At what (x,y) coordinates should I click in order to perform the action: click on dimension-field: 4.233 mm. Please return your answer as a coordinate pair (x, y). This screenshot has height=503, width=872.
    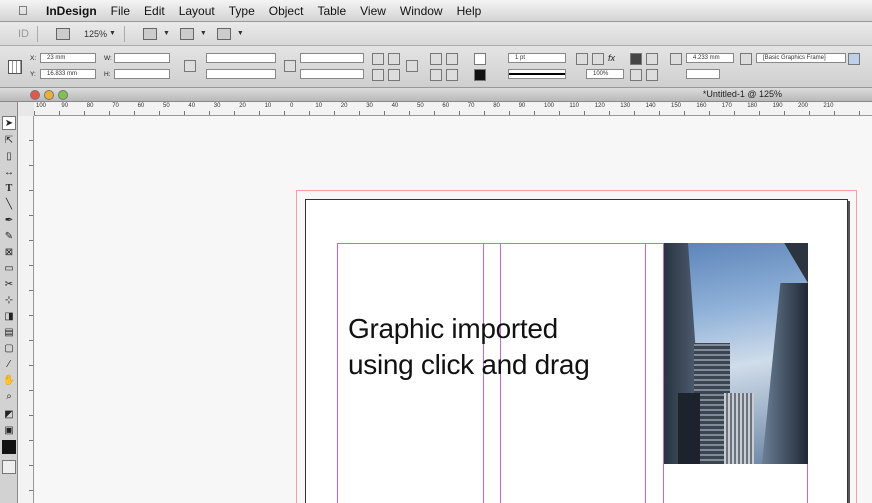
    Looking at the image, I should click on (710, 58).